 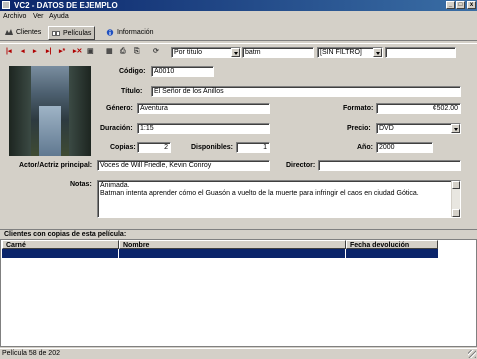 What do you see at coordinates (460, 5) in the screenshot?
I see `maximize-button: □` at bounding box center [460, 5].